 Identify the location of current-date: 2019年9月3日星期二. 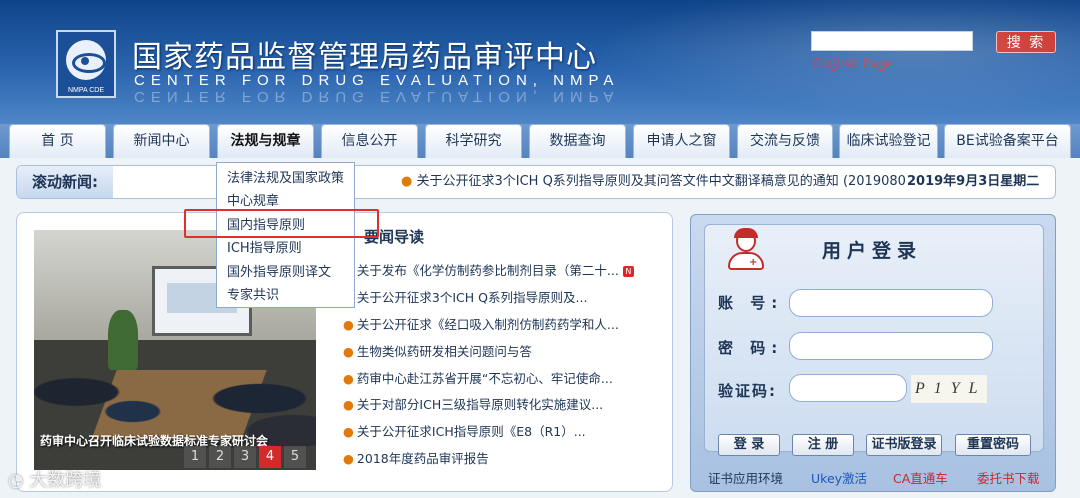
(973, 181).